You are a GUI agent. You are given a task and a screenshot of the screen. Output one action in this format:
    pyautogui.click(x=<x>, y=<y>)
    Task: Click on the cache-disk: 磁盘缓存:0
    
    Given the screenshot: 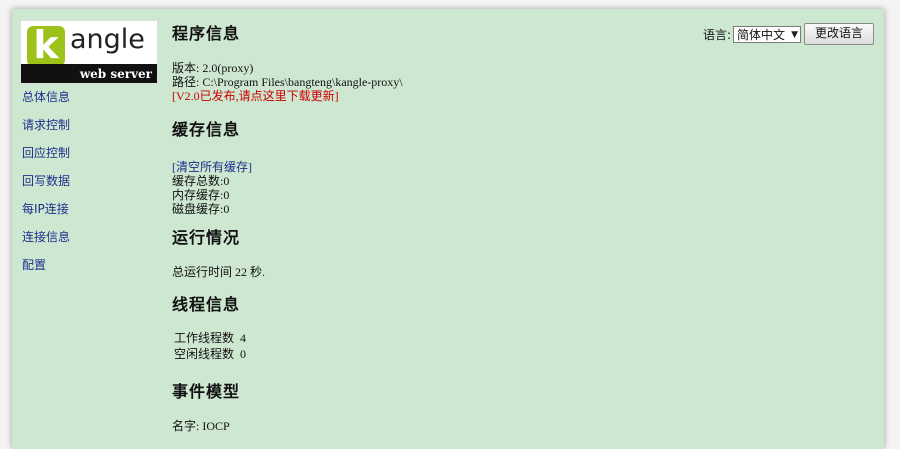 What is the action you would take?
    pyautogui.click(x=201, y=209)
    